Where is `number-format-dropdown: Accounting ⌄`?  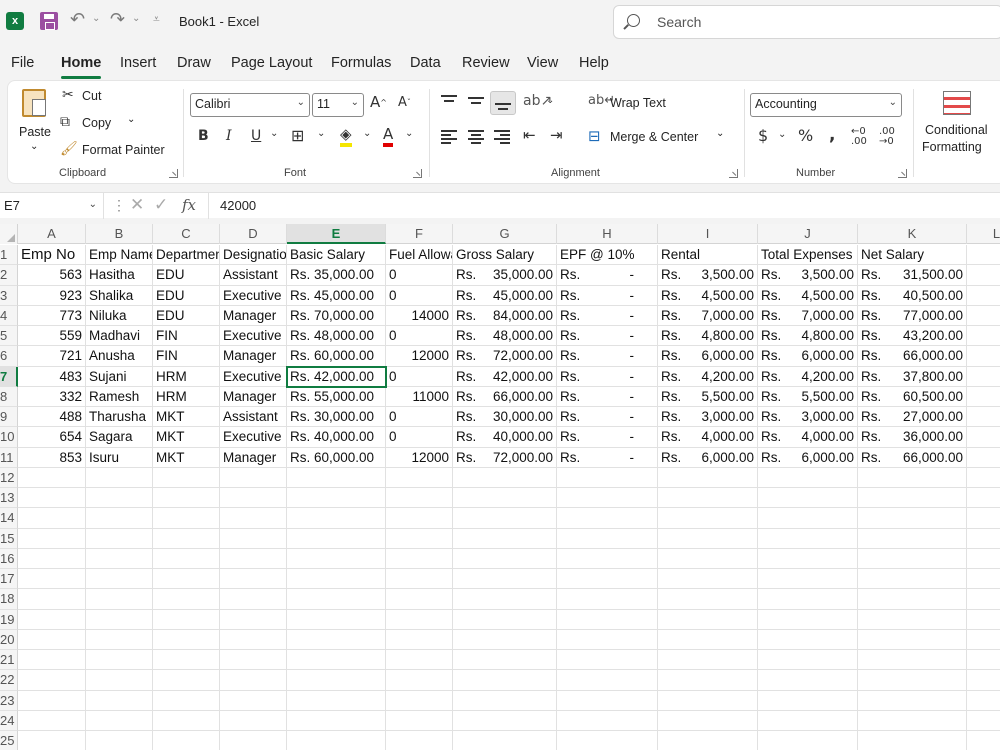 number-format-dropdown: Accounting ⌄ is located at coordinates (826, 105).